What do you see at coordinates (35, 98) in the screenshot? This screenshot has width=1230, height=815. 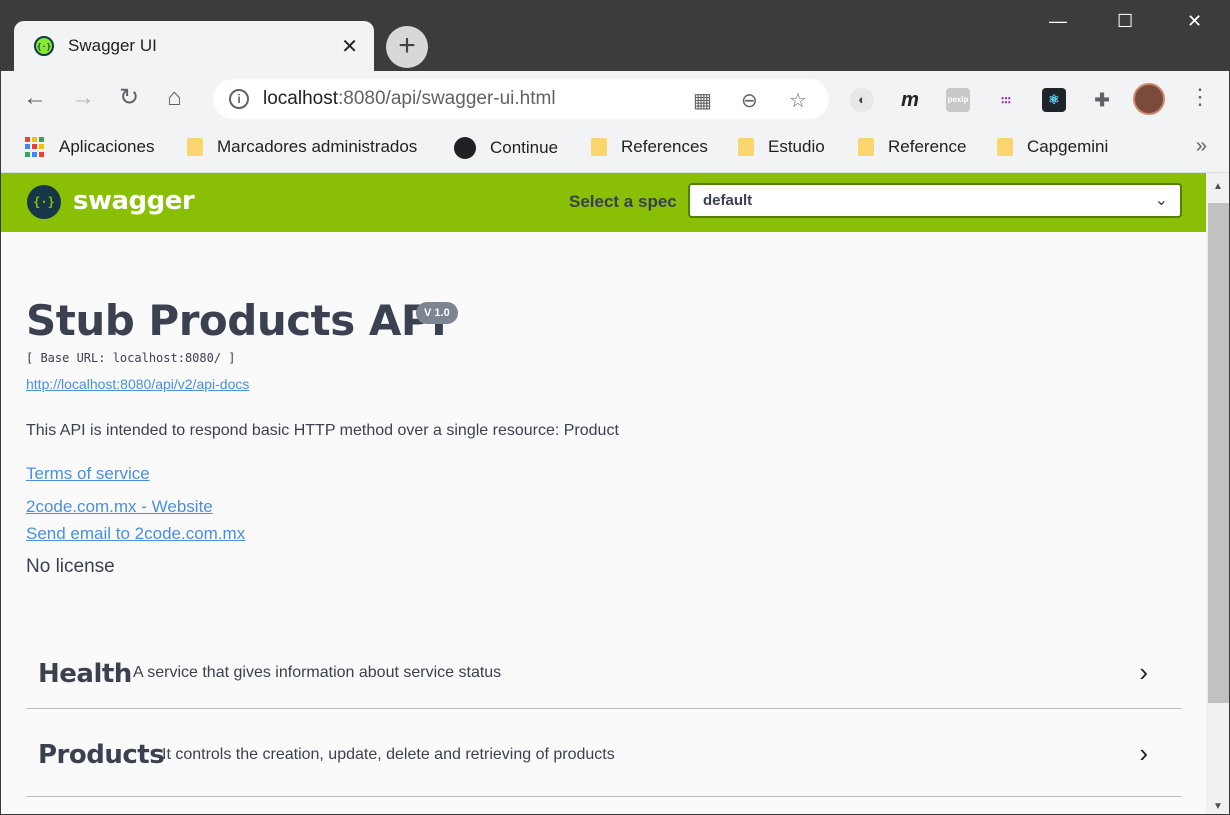 I see `back-arrow-icon: ←` at bounding box center [35, 98].